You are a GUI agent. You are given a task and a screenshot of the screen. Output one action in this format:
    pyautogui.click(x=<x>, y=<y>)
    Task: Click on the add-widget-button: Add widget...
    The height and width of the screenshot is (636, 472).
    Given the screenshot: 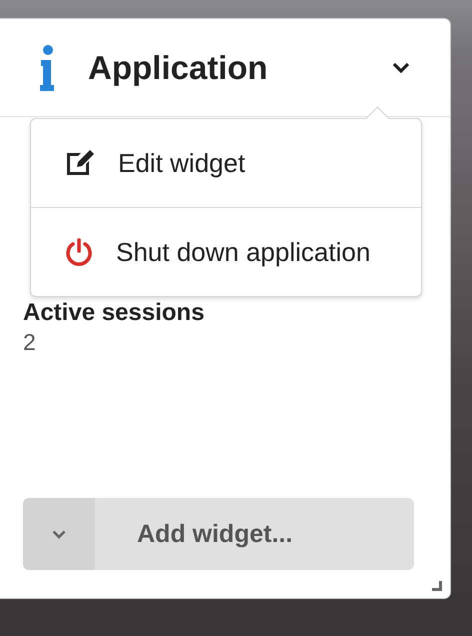 What is the action you would take?
    pyautogui.click(x=218, y=534)
    